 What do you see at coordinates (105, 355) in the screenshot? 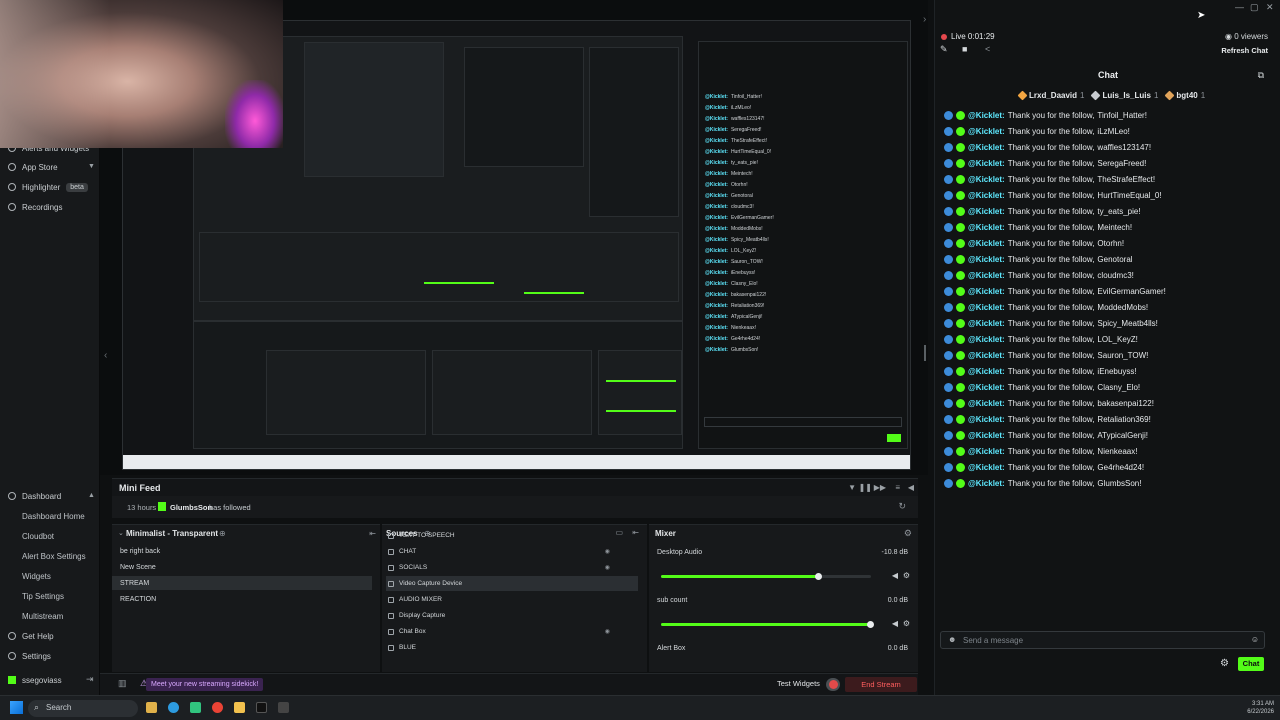
I see `collapse-left-icon: ‹` at bounding box center [105, 355].